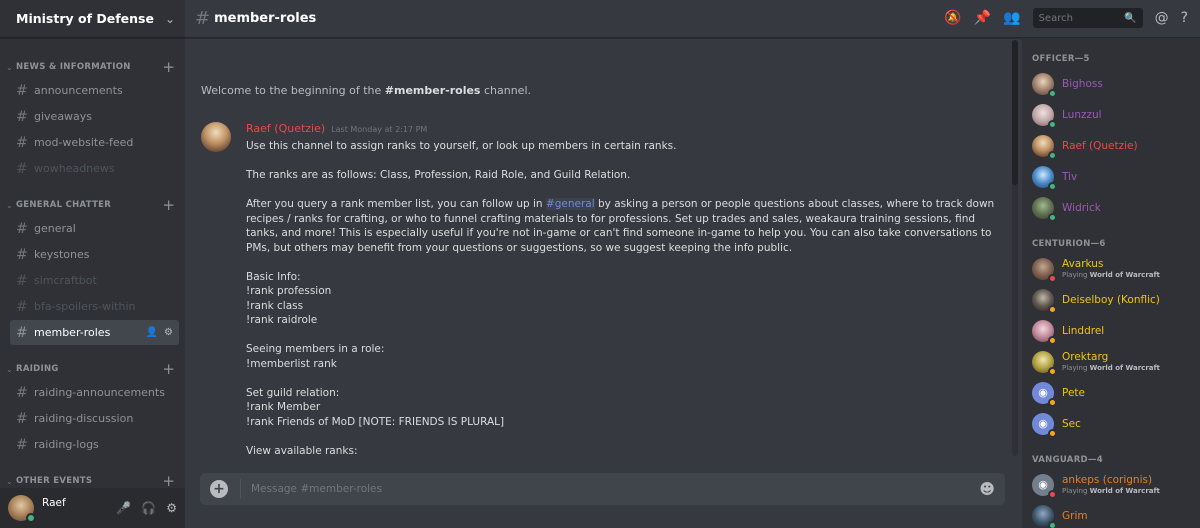 This screenshot has width=1200, height=528. I want to click on member-name: Pete, so click(1073, 392).